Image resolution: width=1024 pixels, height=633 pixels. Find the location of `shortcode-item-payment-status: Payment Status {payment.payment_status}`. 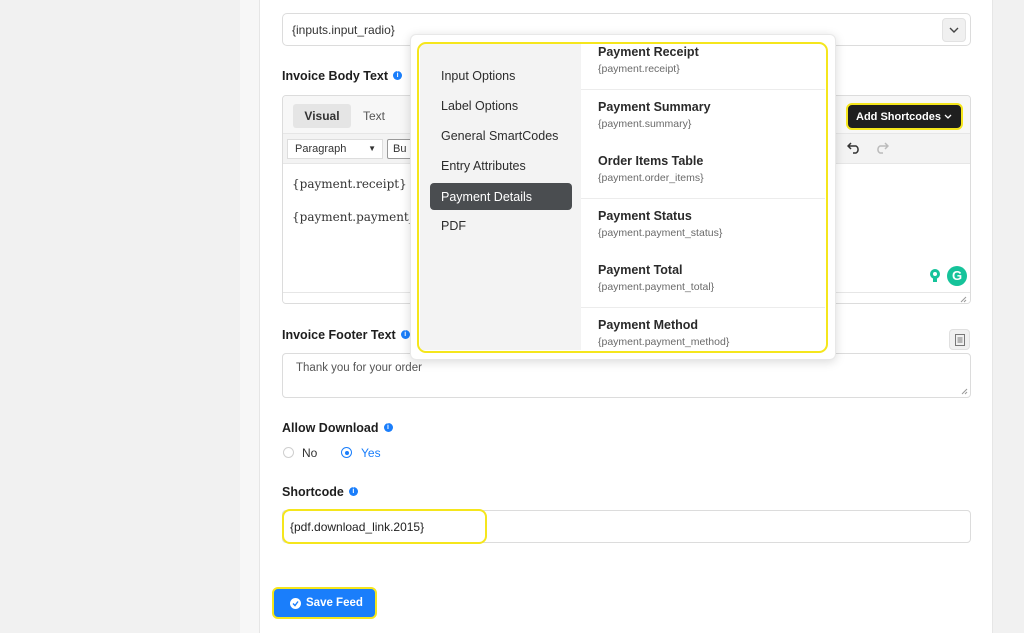

shortcode-item-payment-status: Payment Status {payment.payment_status} is located at coordinates (703, 226).